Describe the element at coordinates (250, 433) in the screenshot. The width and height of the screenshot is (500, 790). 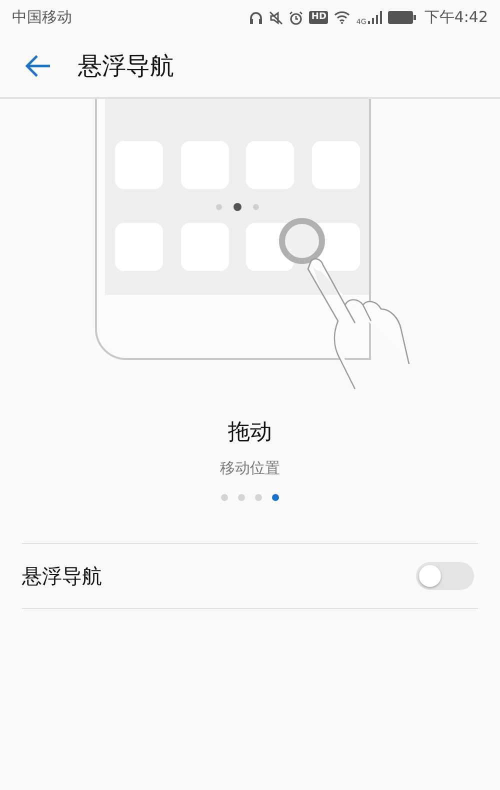
I see `slide-title: 拖动` at that location.